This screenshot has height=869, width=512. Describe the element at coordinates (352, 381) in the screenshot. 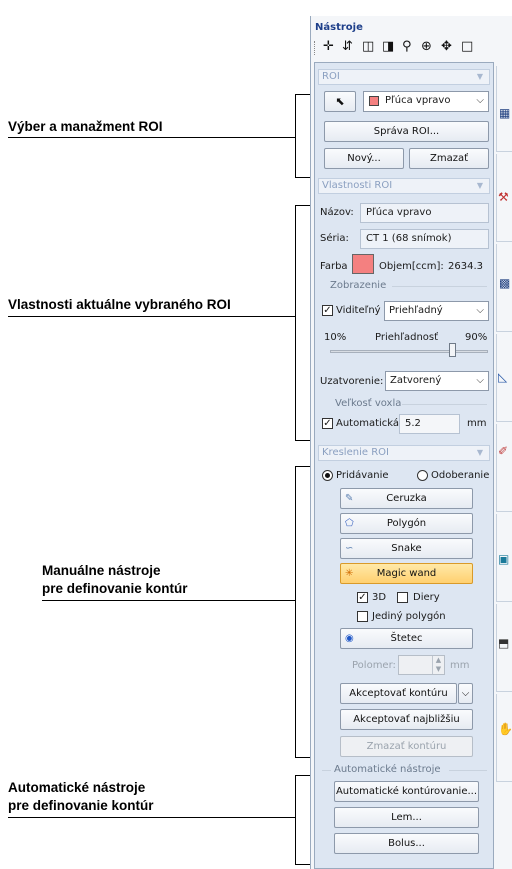

I see `closure-label: Uzatvorenie:` at that location.